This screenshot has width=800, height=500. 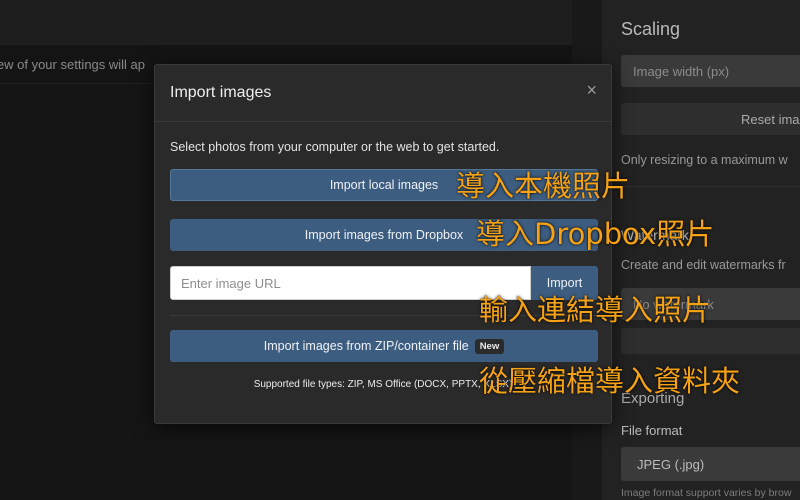 What do you see at coordinates (710, 464) in the screenshot?
I see `file-format-select: JPEG (.jpg)` at bounding box center [710, 464].